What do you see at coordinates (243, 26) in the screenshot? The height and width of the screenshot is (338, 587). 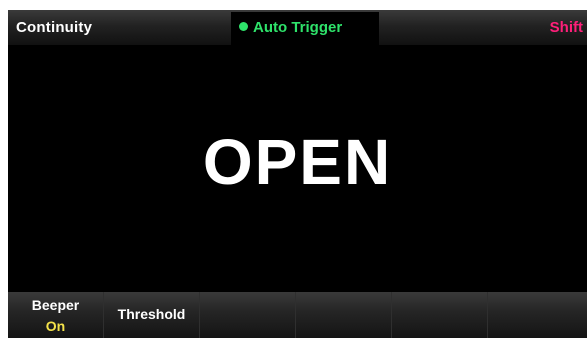 I see `trigger-indicator-icon` at bounding box center [243, 26].